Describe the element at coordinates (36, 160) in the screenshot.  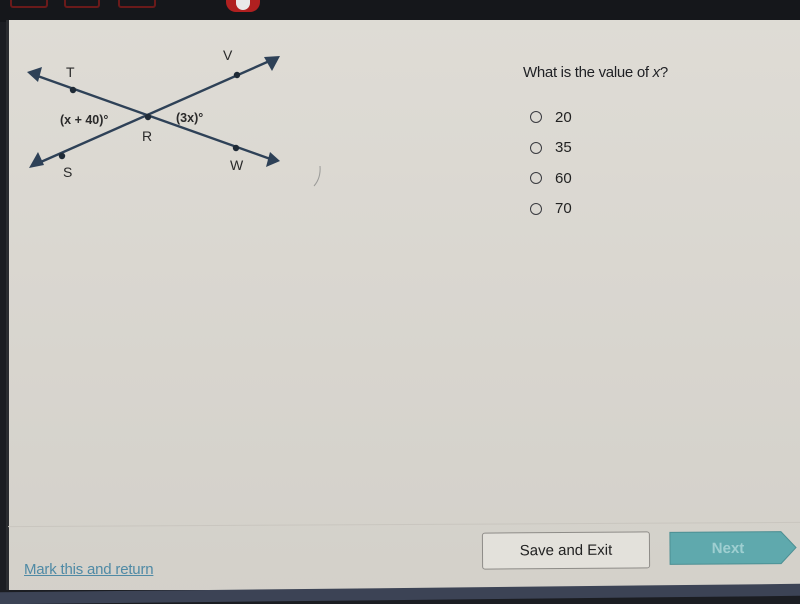
I see `arrow-s-icon` at that location.